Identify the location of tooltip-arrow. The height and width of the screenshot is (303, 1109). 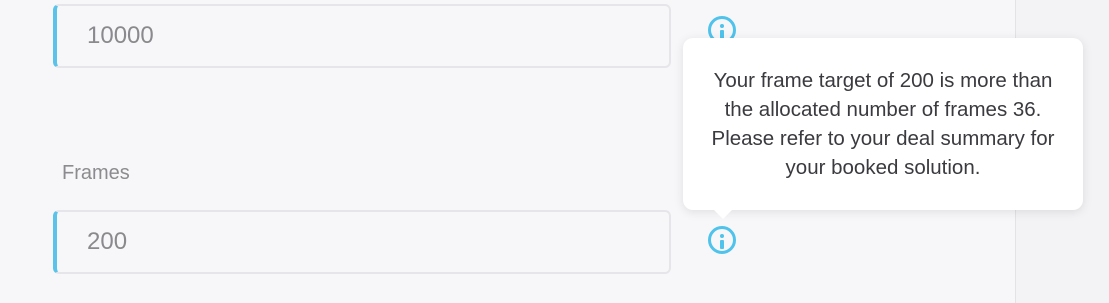
(723, 214).